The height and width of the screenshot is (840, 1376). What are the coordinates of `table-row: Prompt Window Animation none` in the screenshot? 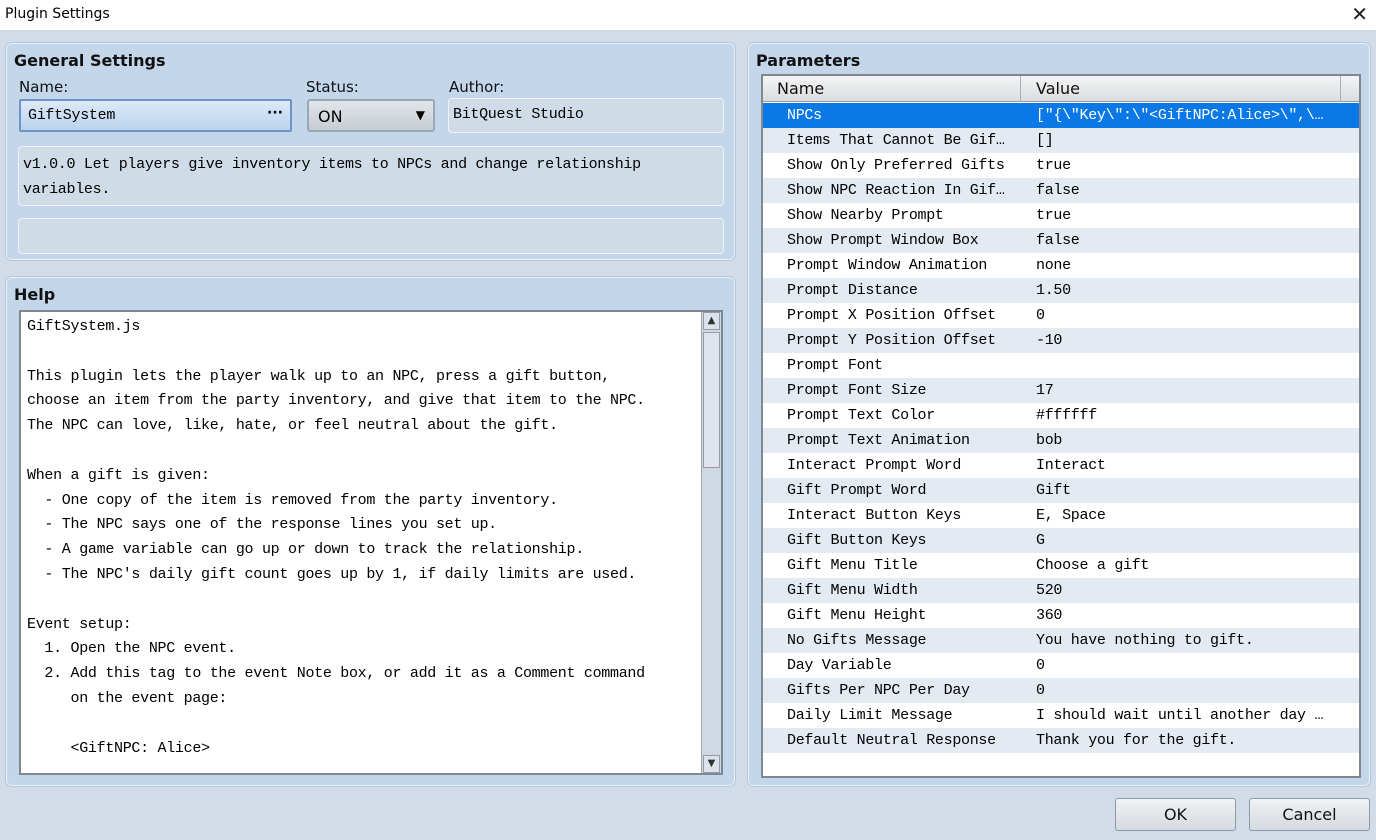 It's located at (1061, 265).